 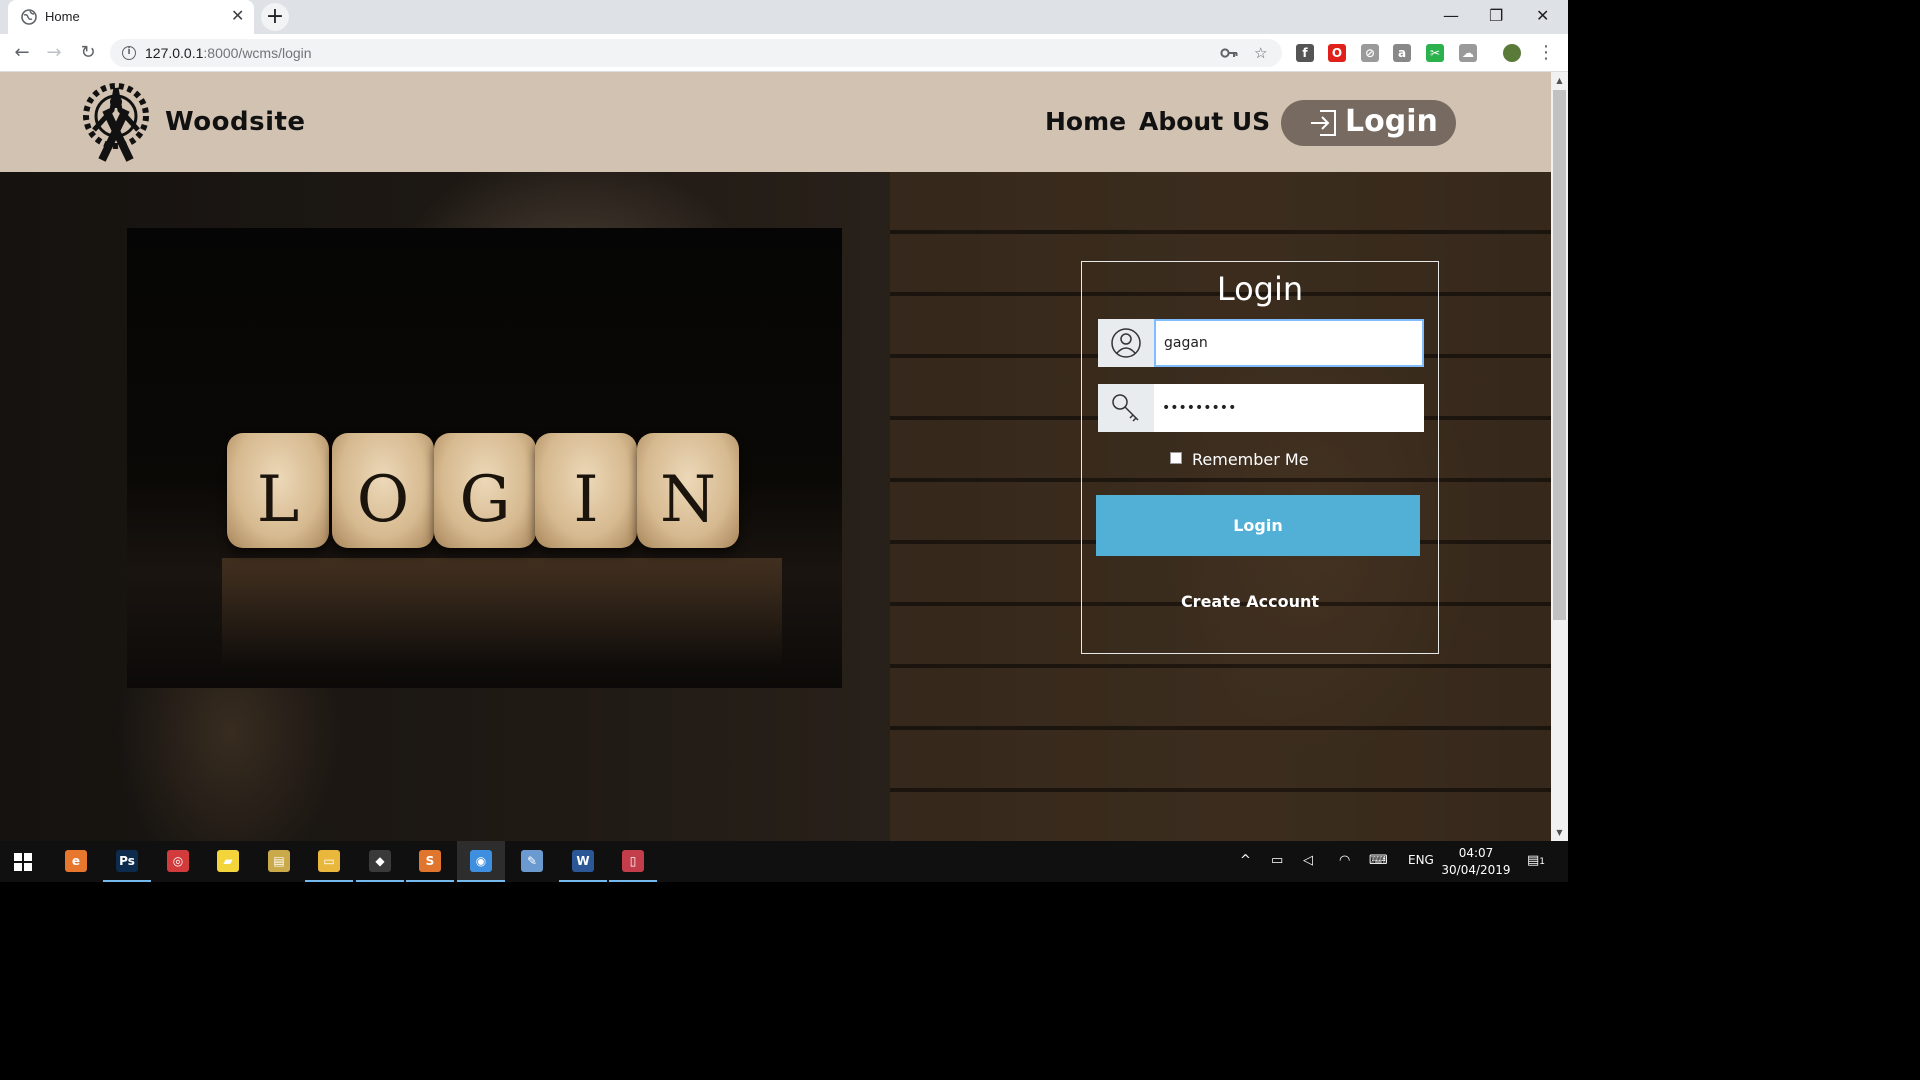 I want to click on sublime-taskbar-icon: S, so click(x=430, y=861).